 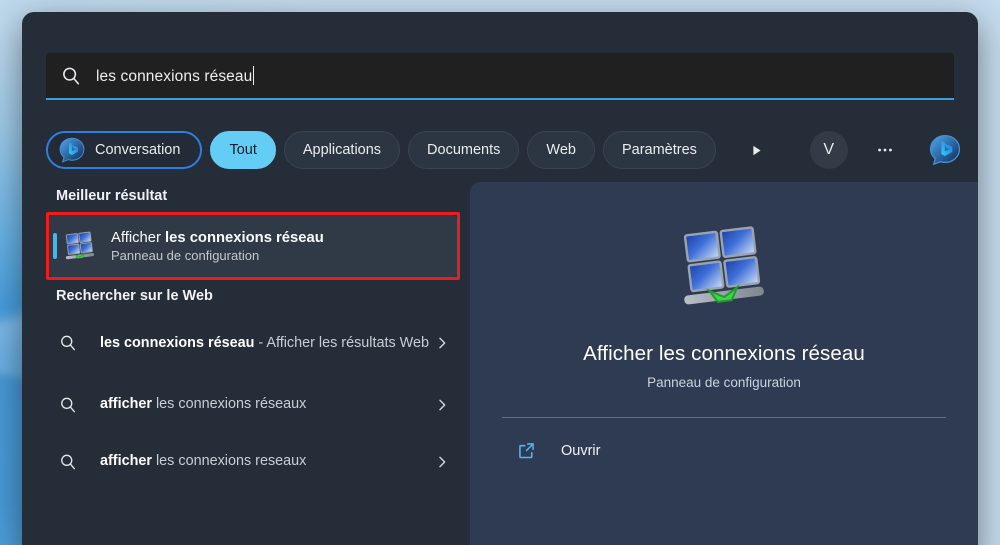 I want to click on search-input: les connexions réseau, so click(x=500, y=76).